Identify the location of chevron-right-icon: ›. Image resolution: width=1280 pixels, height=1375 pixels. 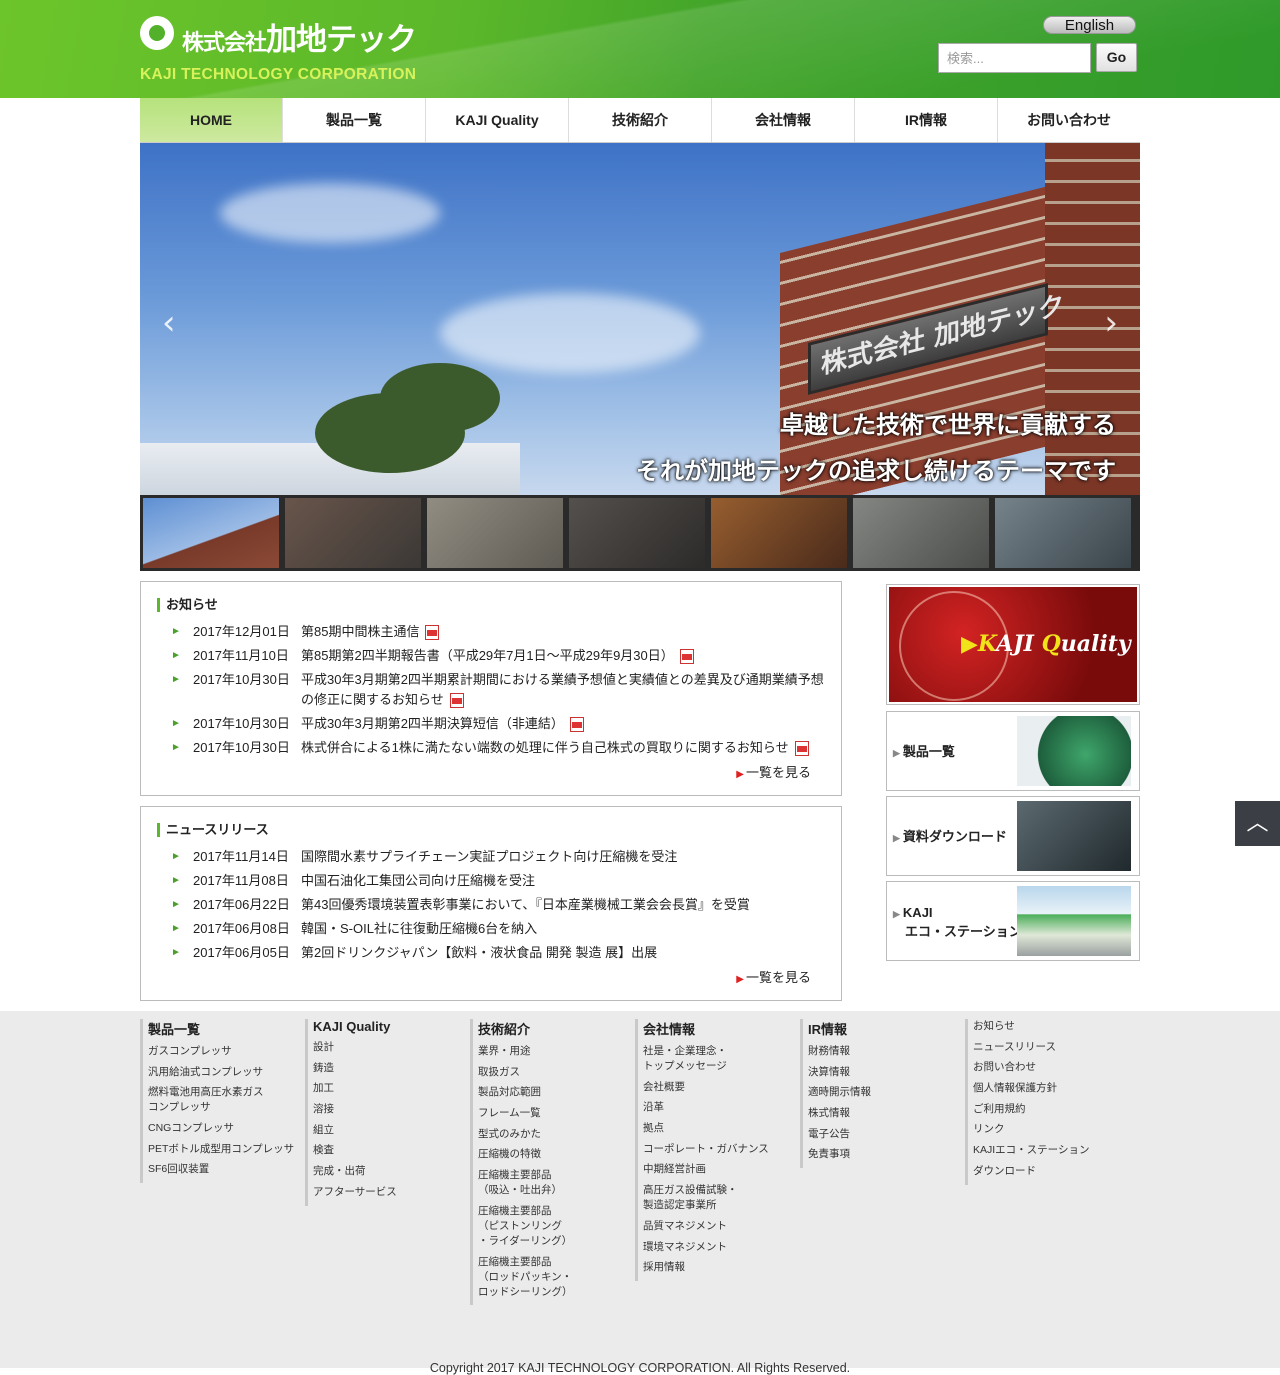
(1111, 323).